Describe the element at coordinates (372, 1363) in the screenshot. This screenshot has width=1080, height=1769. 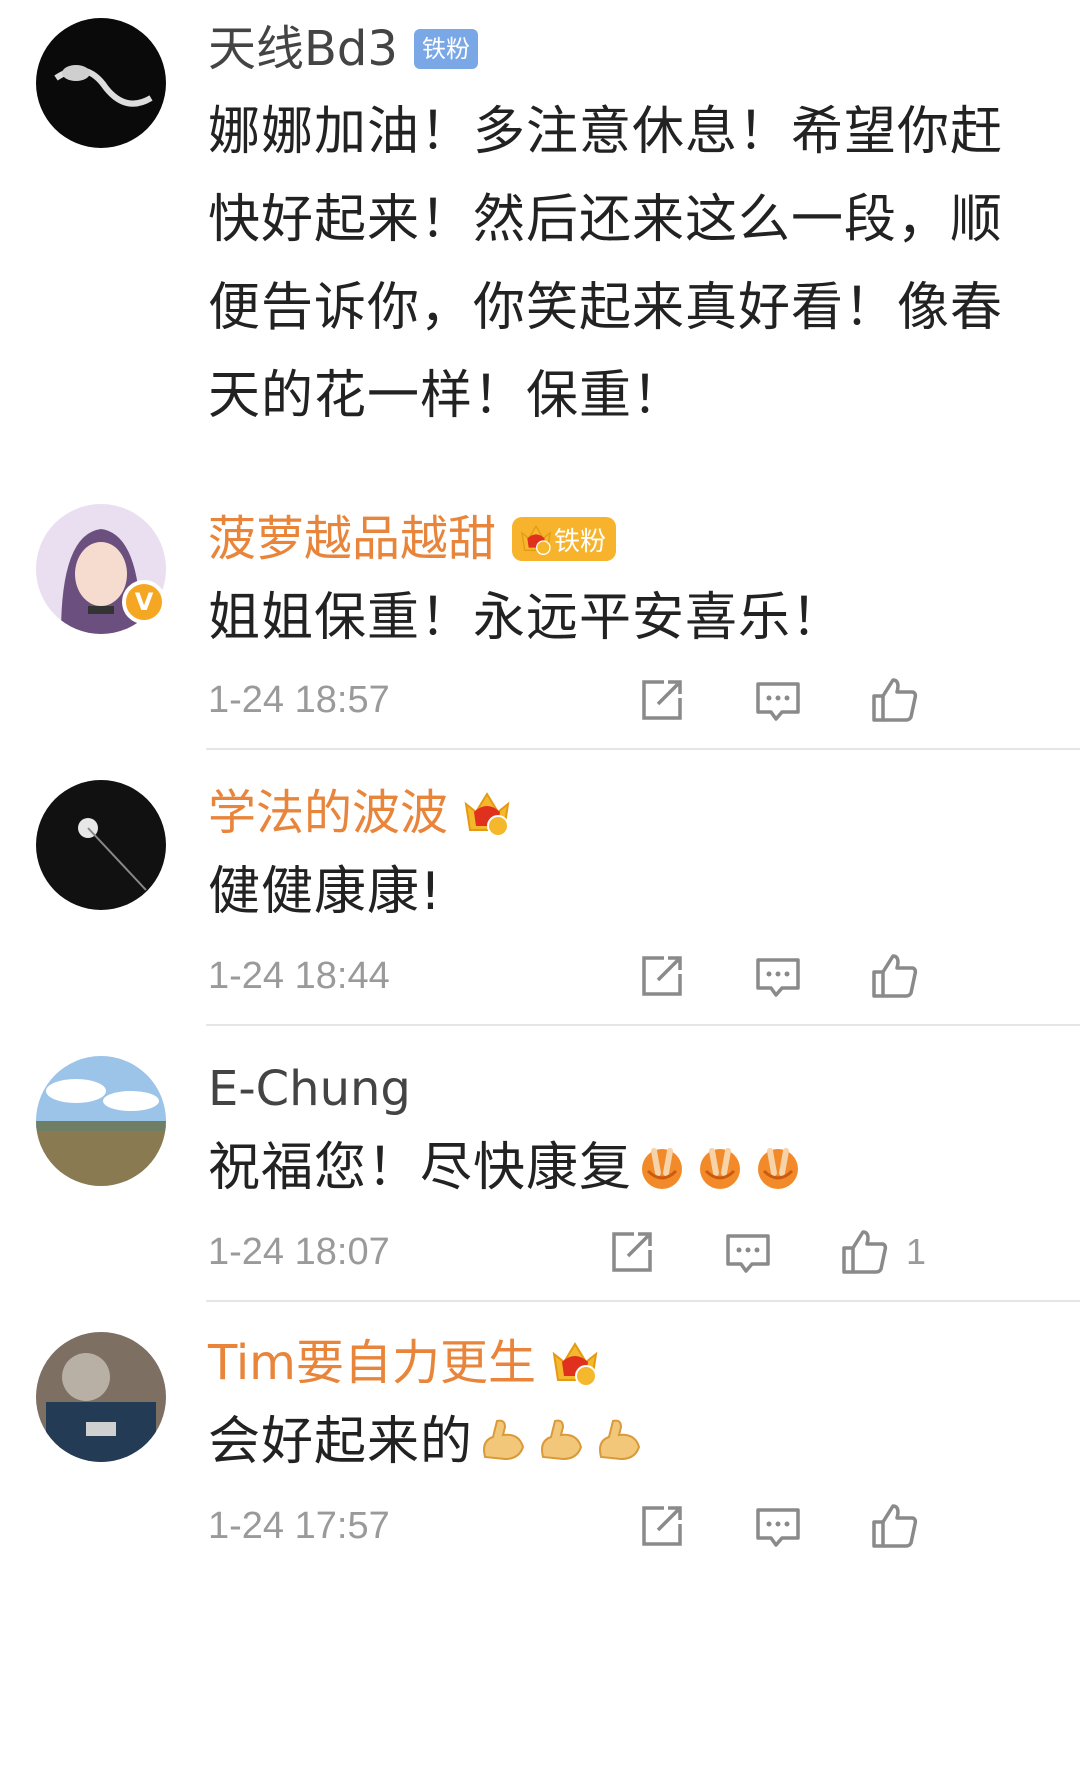
I see `username: Tim要自力更生` at that location.